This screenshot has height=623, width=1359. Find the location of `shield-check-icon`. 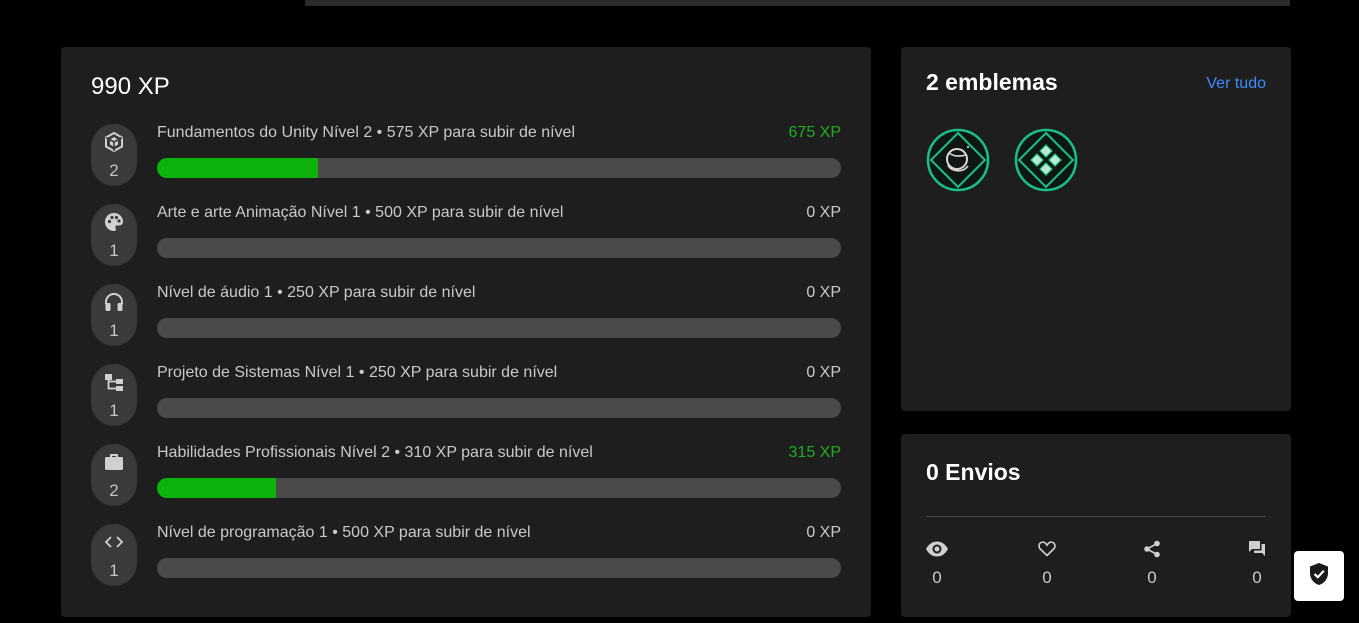

shield-check-icon is located at coordinates (1319, 576).